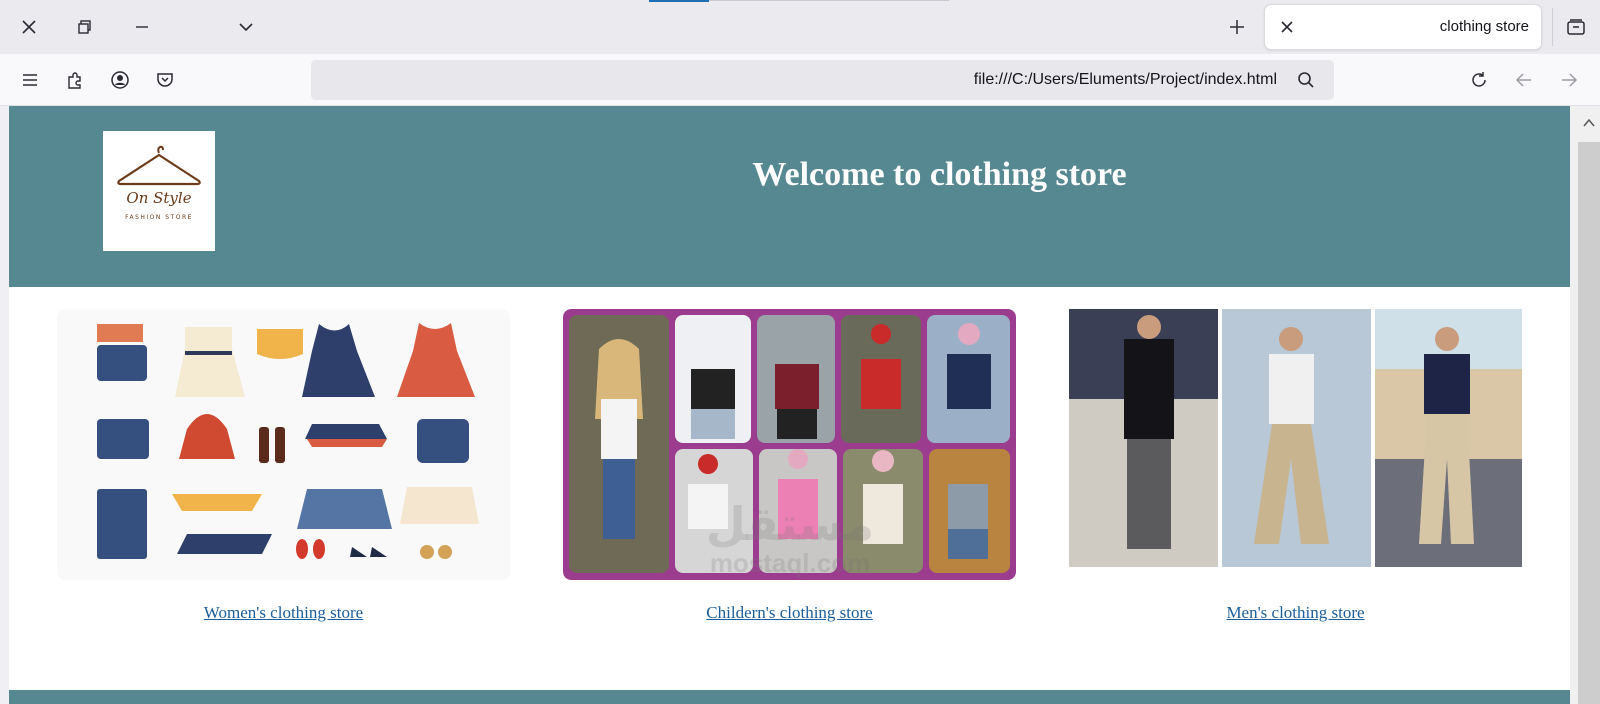 The image size is (1600, 704). I want to click on watermark-arabic: مستقل, so click(790, 524).